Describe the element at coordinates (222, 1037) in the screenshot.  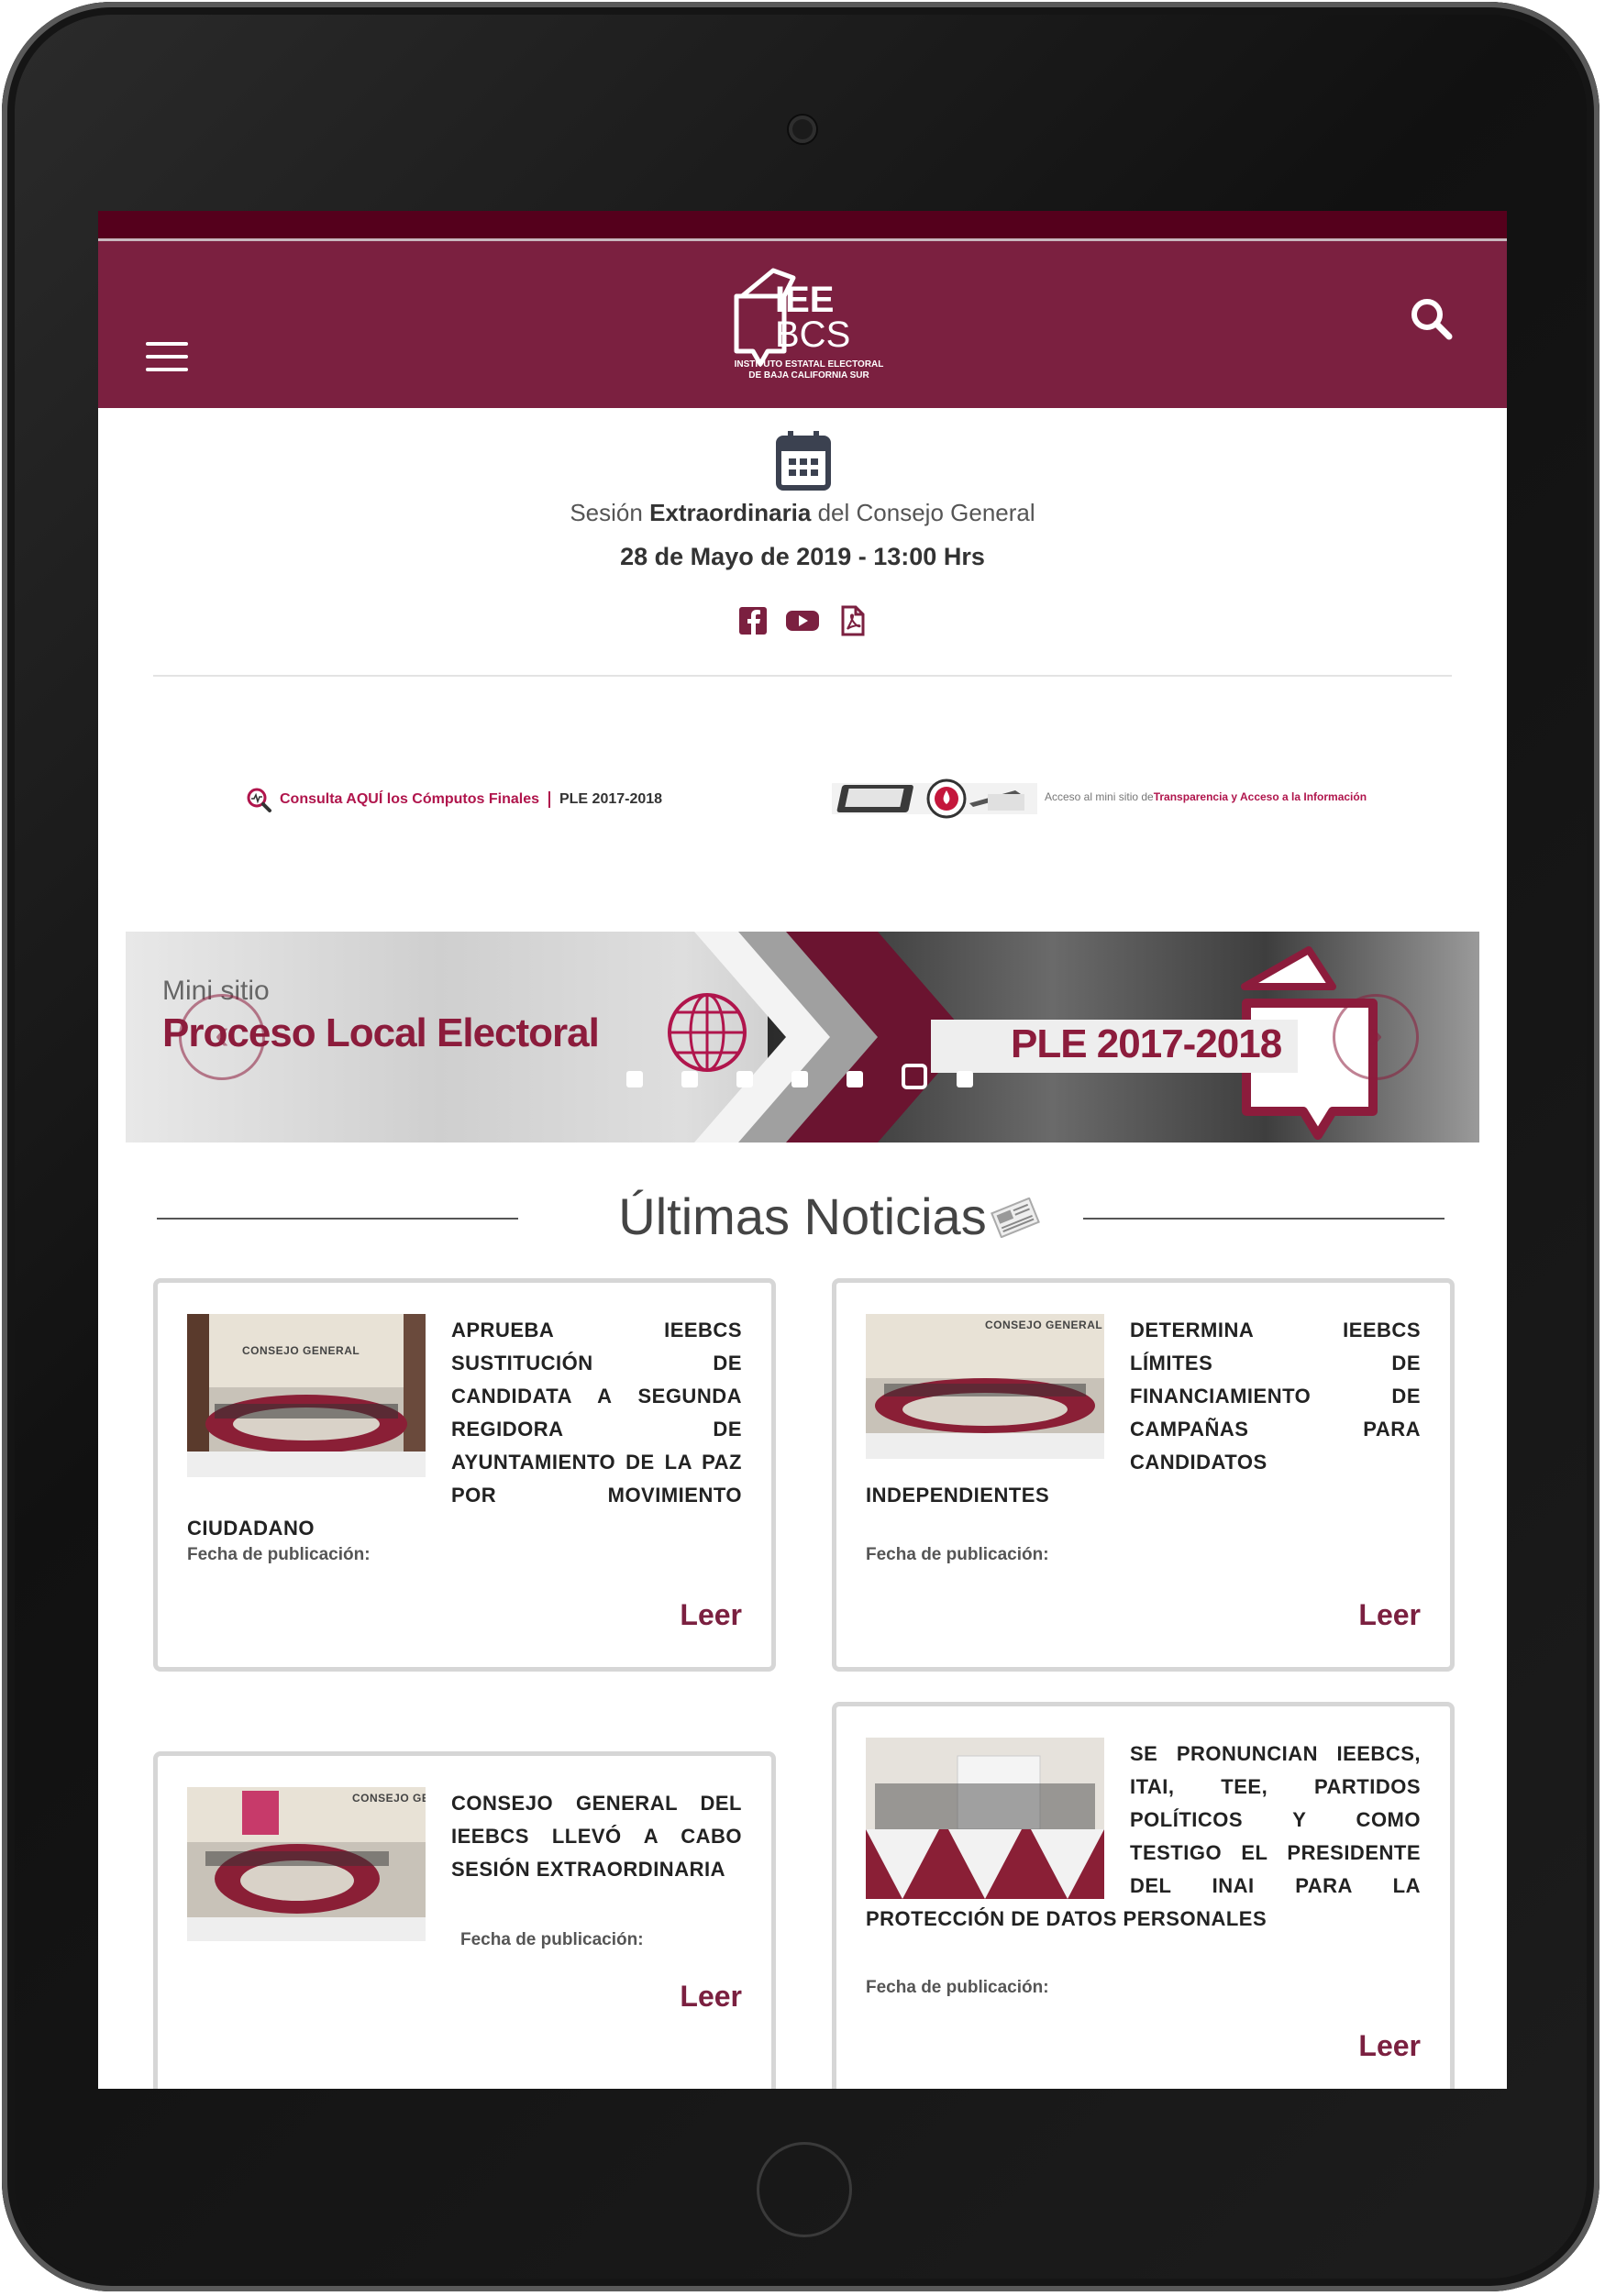
I see `slider-prev-button: ‹` at that location.